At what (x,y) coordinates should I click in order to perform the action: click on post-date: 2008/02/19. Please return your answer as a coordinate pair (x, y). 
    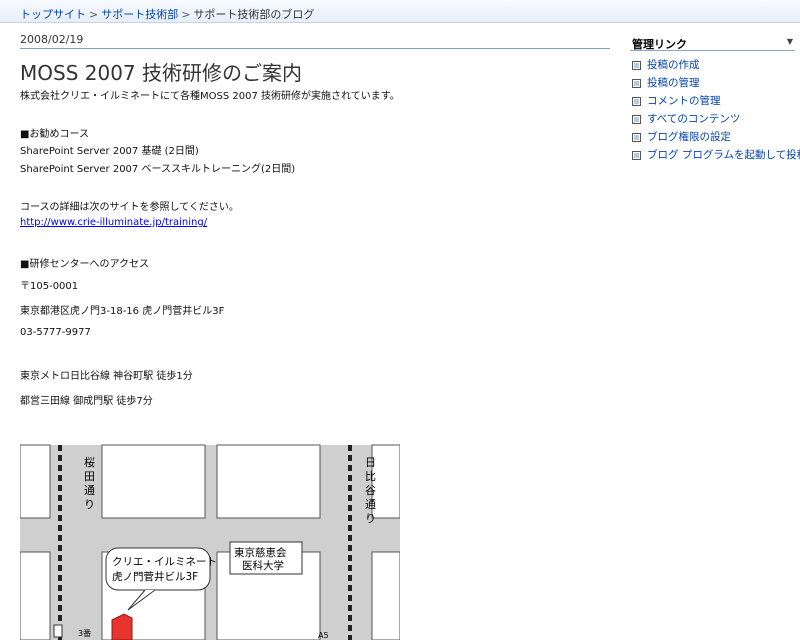
    Looking at the image, I should click on (52, 39).